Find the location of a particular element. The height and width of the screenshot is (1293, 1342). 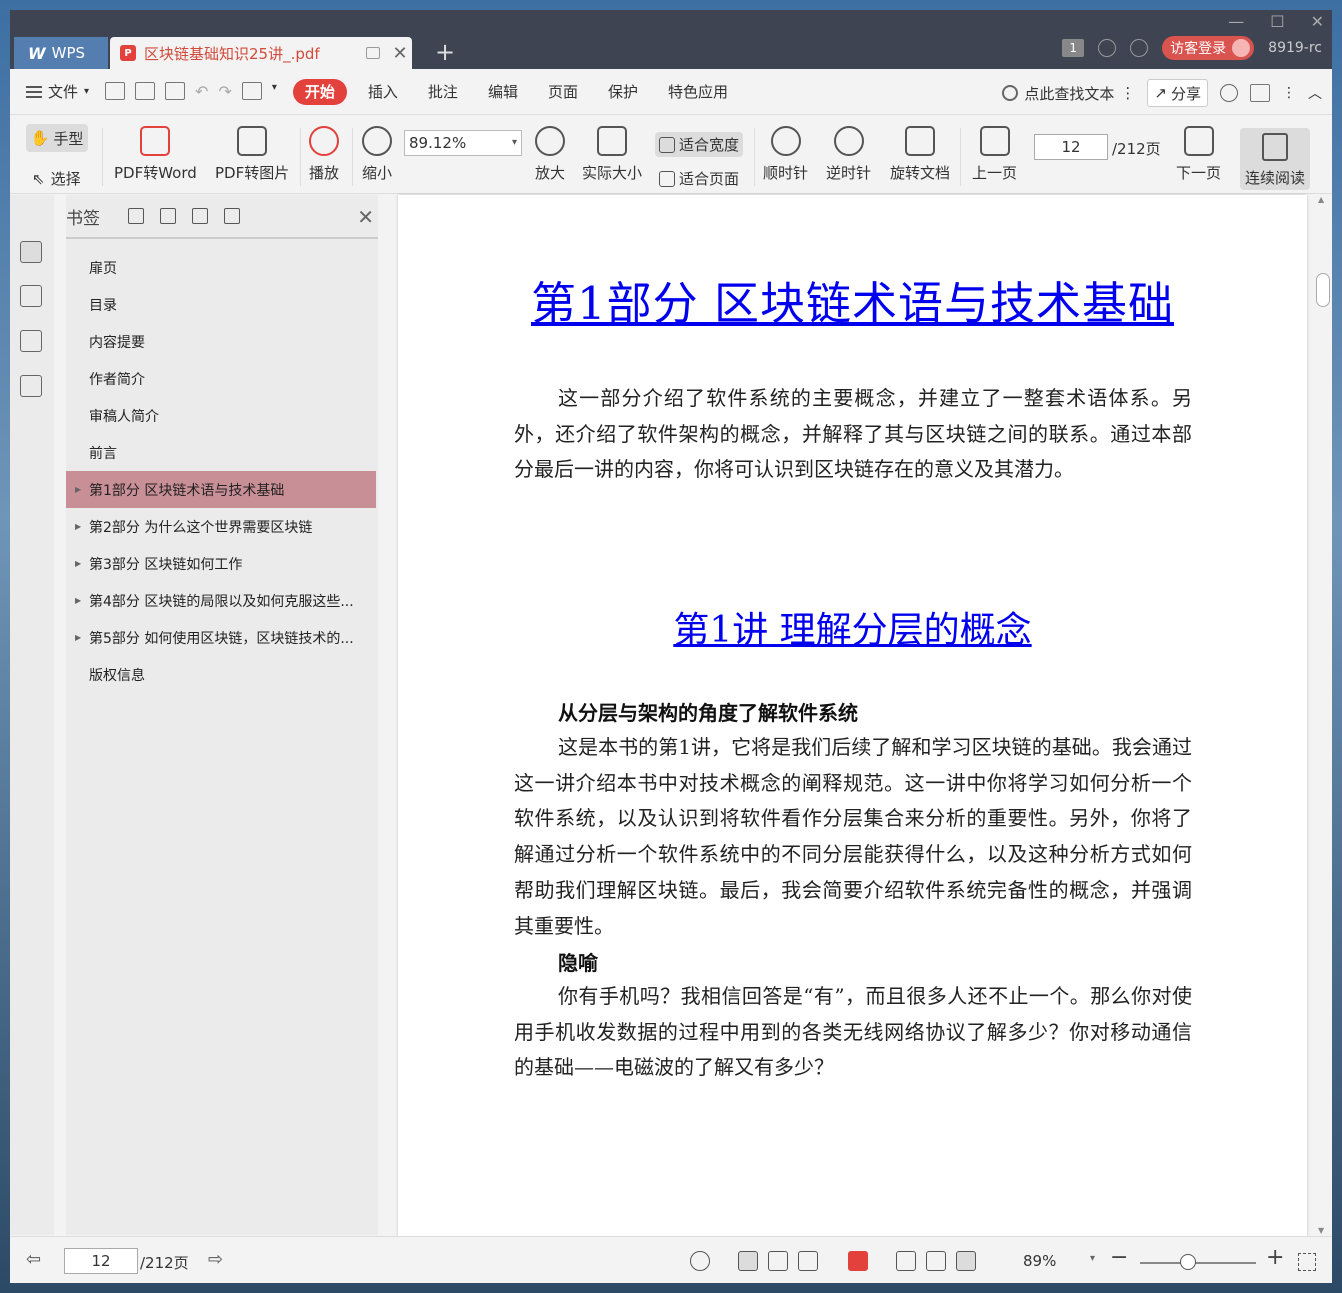

pdf-to-image-button: PDF转图片 is located at coordinates (252, 154).